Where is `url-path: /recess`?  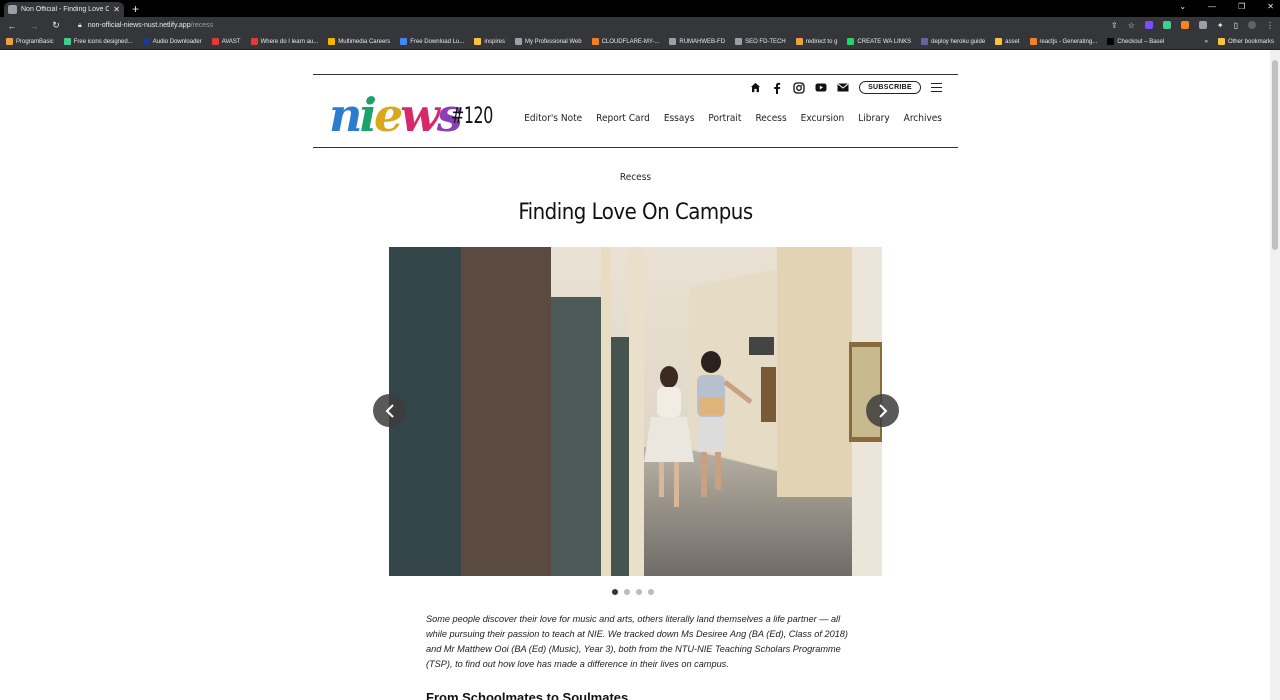
url-path: /recess is located at coordinates (202, 25).